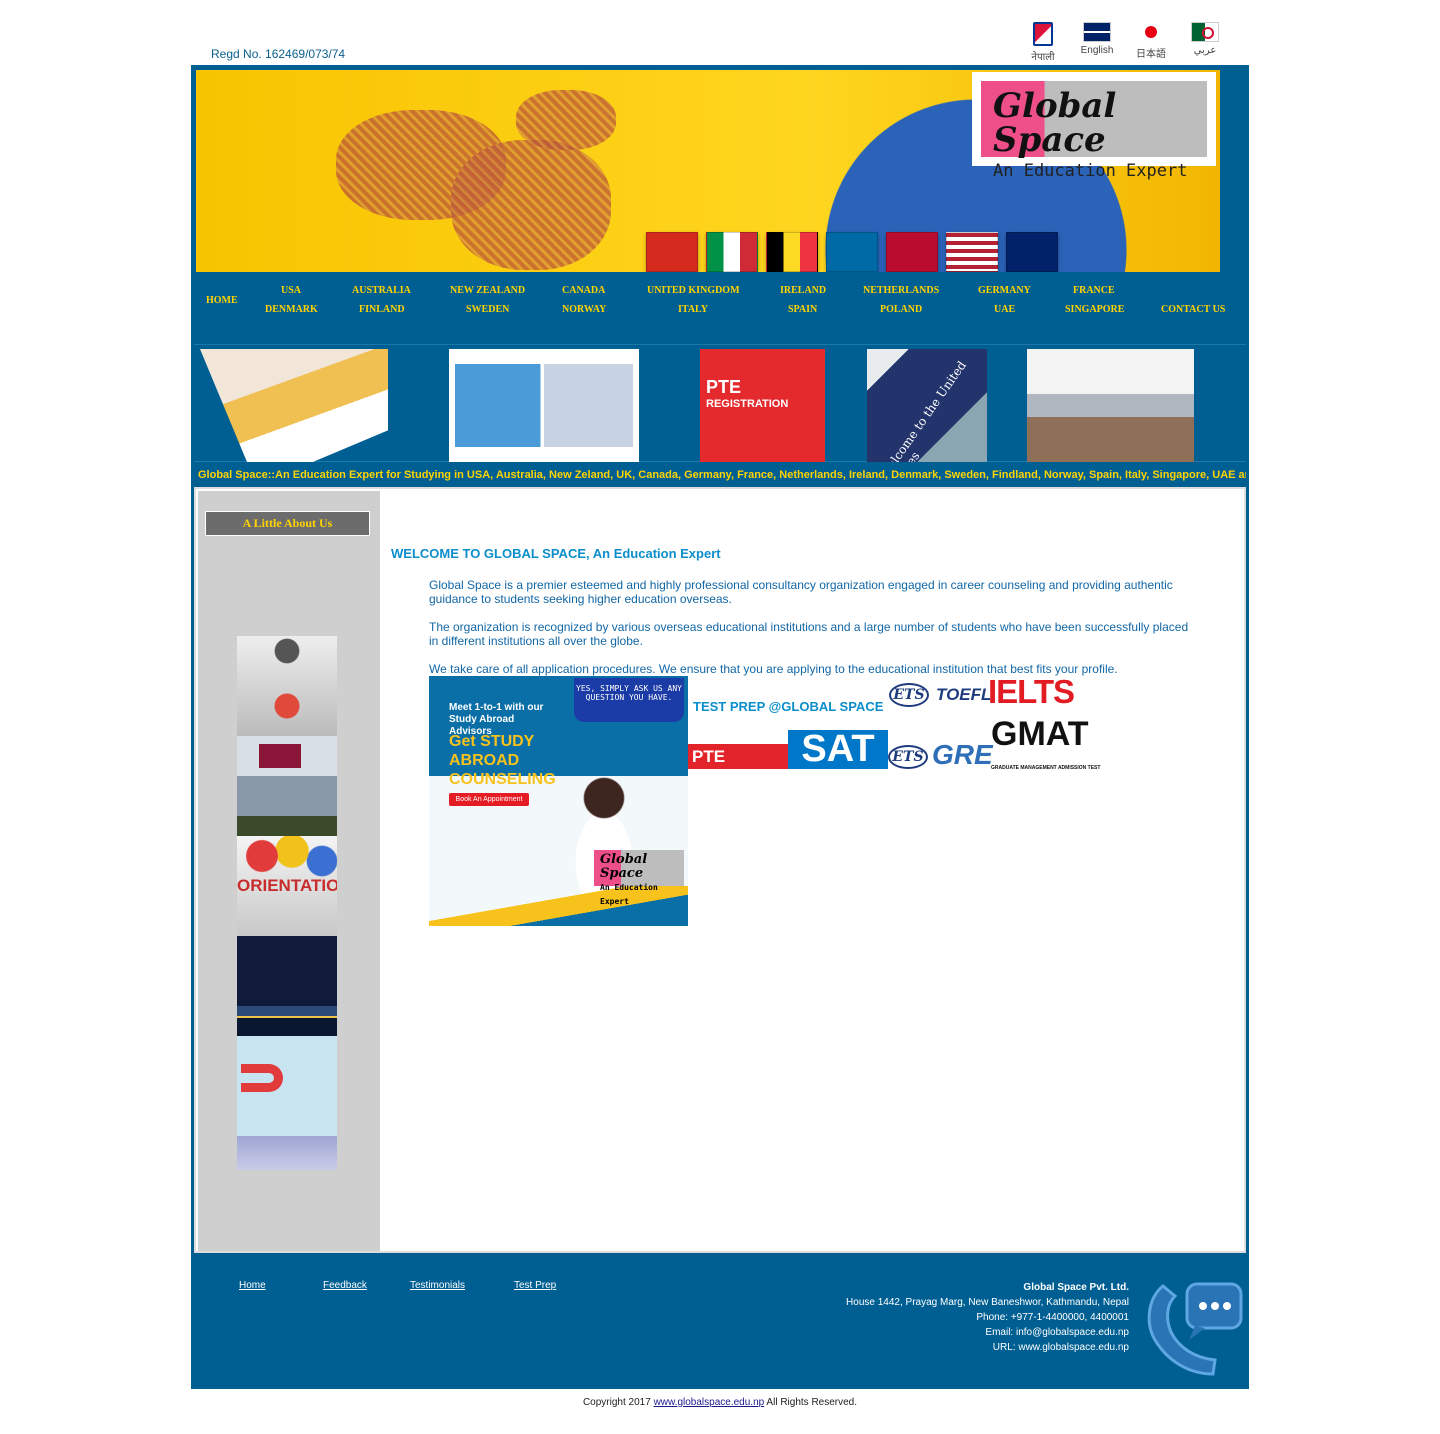 The image size is (1440, 1434). Describe the element at coordinates (1151, 32) in the screenshot. I see `japan-flag-icon` at that location.